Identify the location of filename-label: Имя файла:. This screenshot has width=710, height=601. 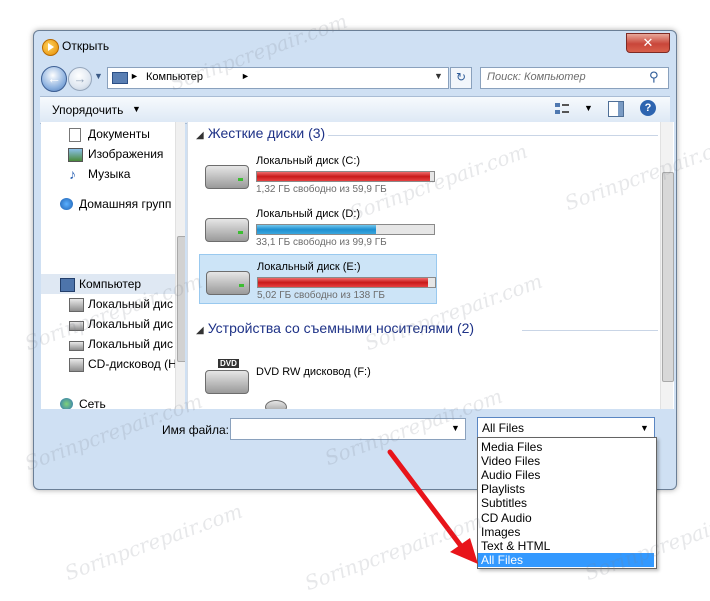
(195, 430).